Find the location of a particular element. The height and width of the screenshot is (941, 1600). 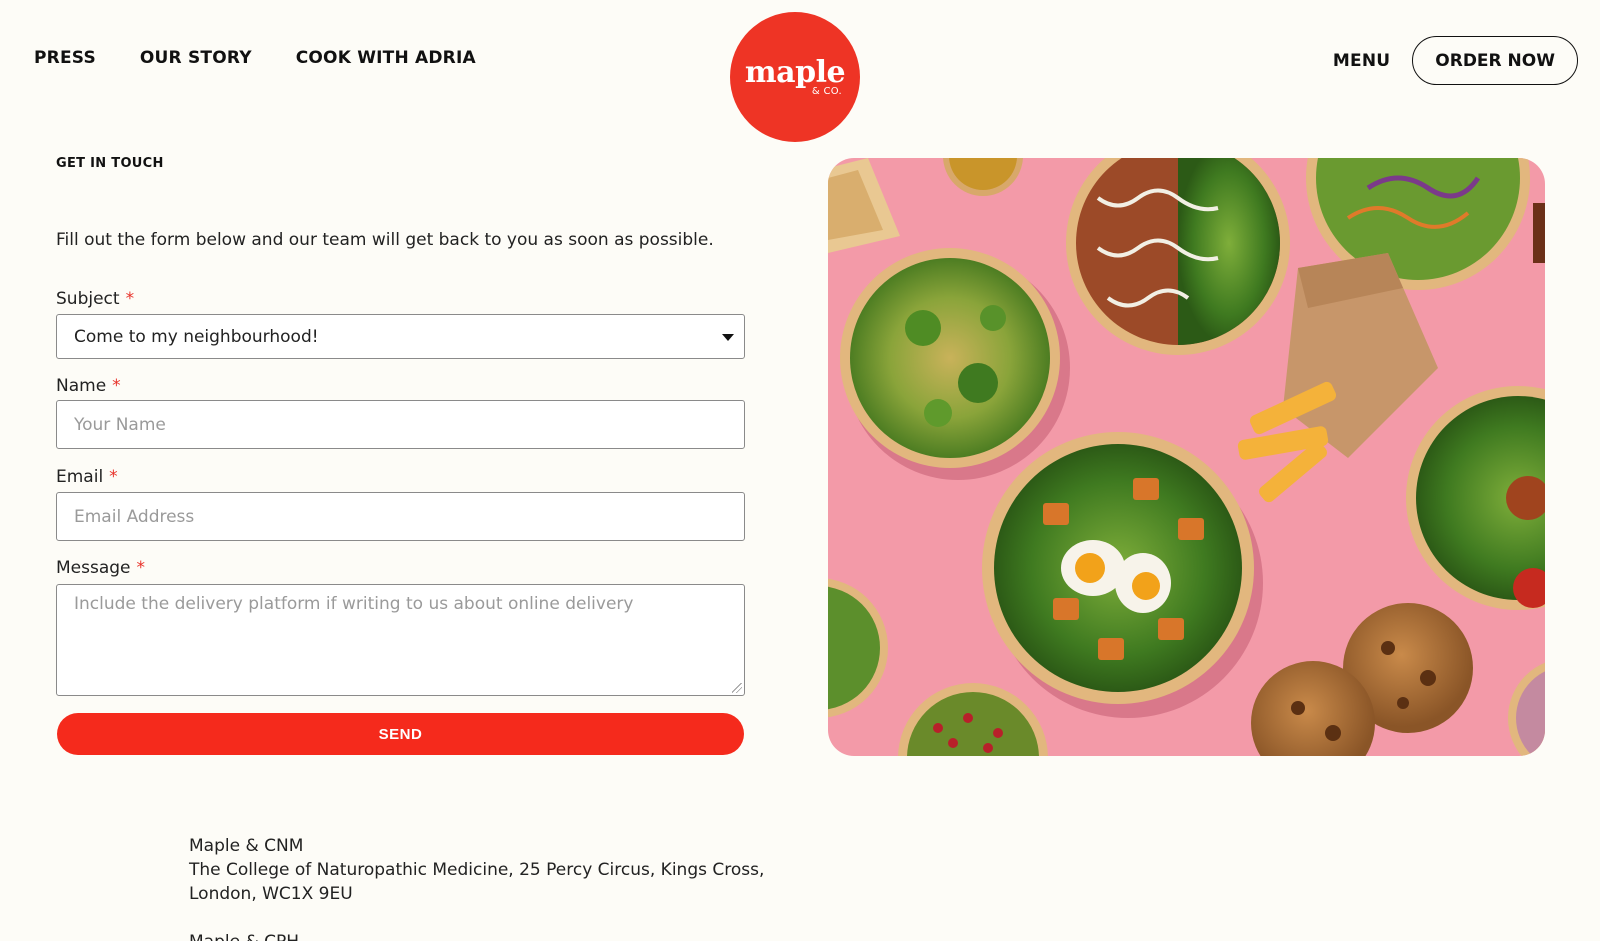

secondary-nav: MENU ORDER NOW is located at coordinates (1455, 60).